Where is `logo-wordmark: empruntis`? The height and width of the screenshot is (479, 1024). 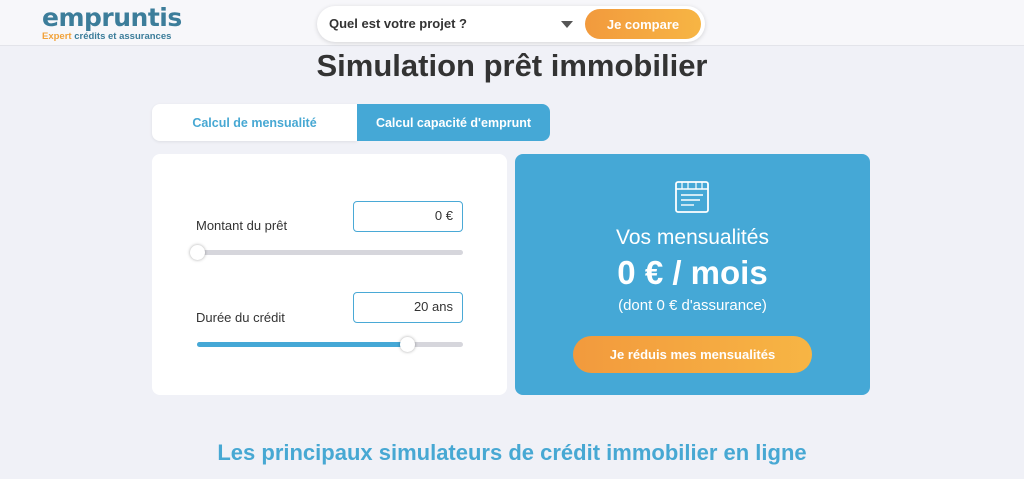 logo-wordmark: empruntis is located at coordinates (112, 18).